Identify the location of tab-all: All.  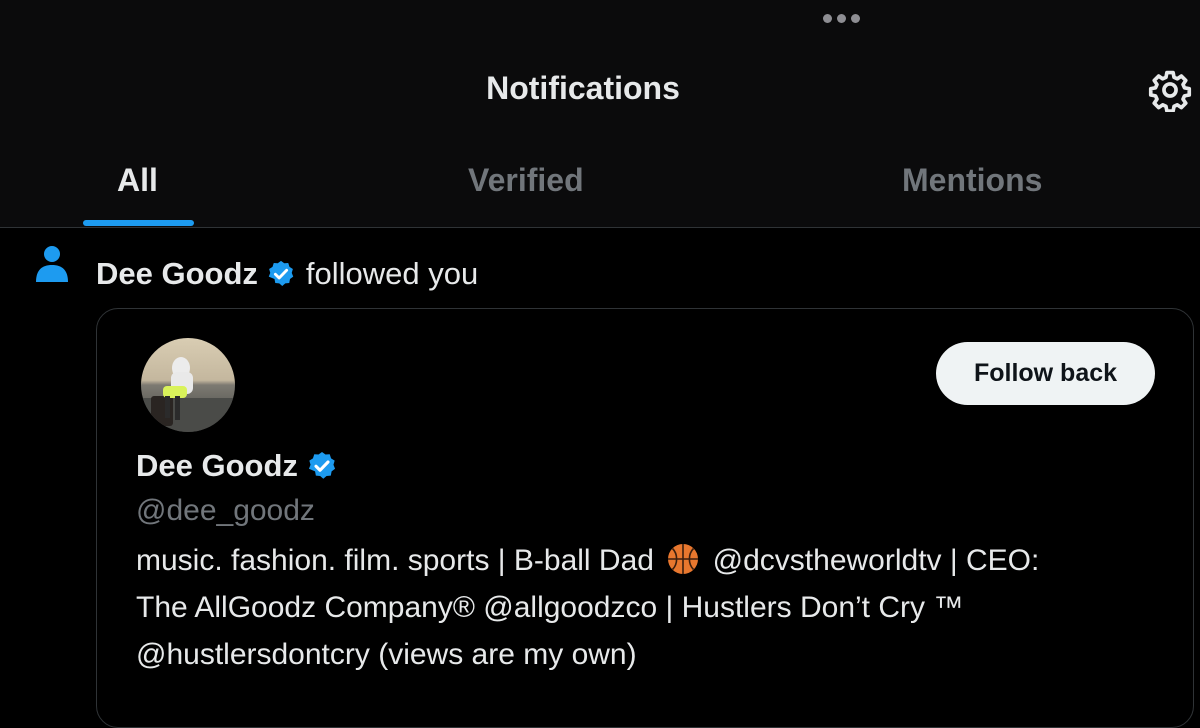
(137, 180).